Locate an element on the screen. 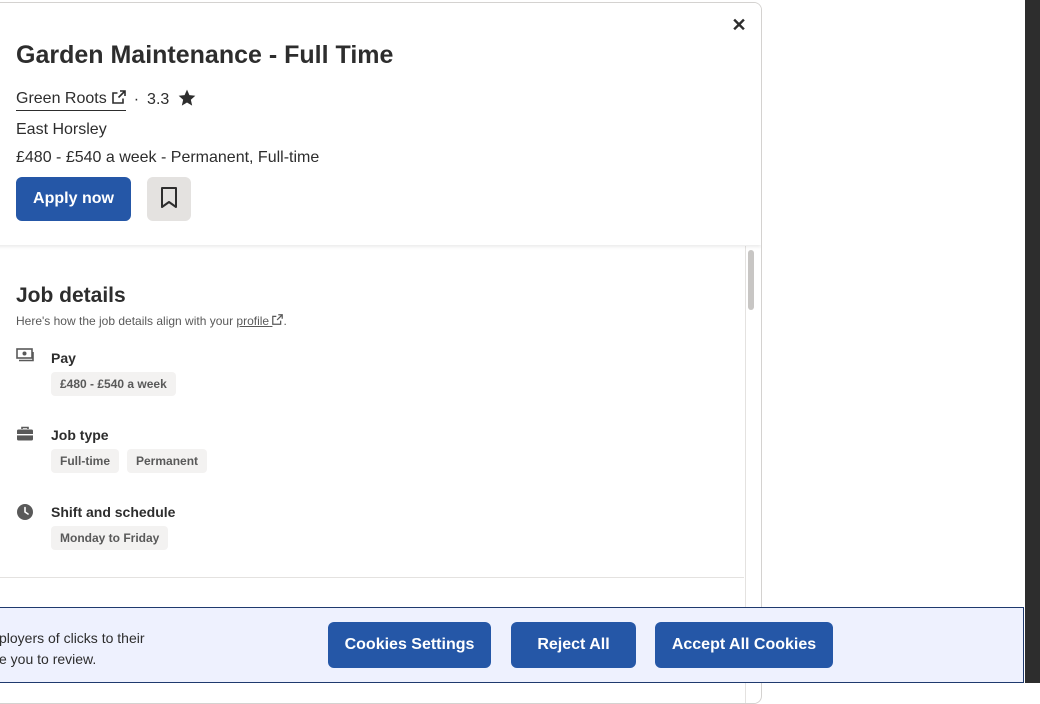  shift-chips: Monday to Friday is located at coordinates (110, 538).